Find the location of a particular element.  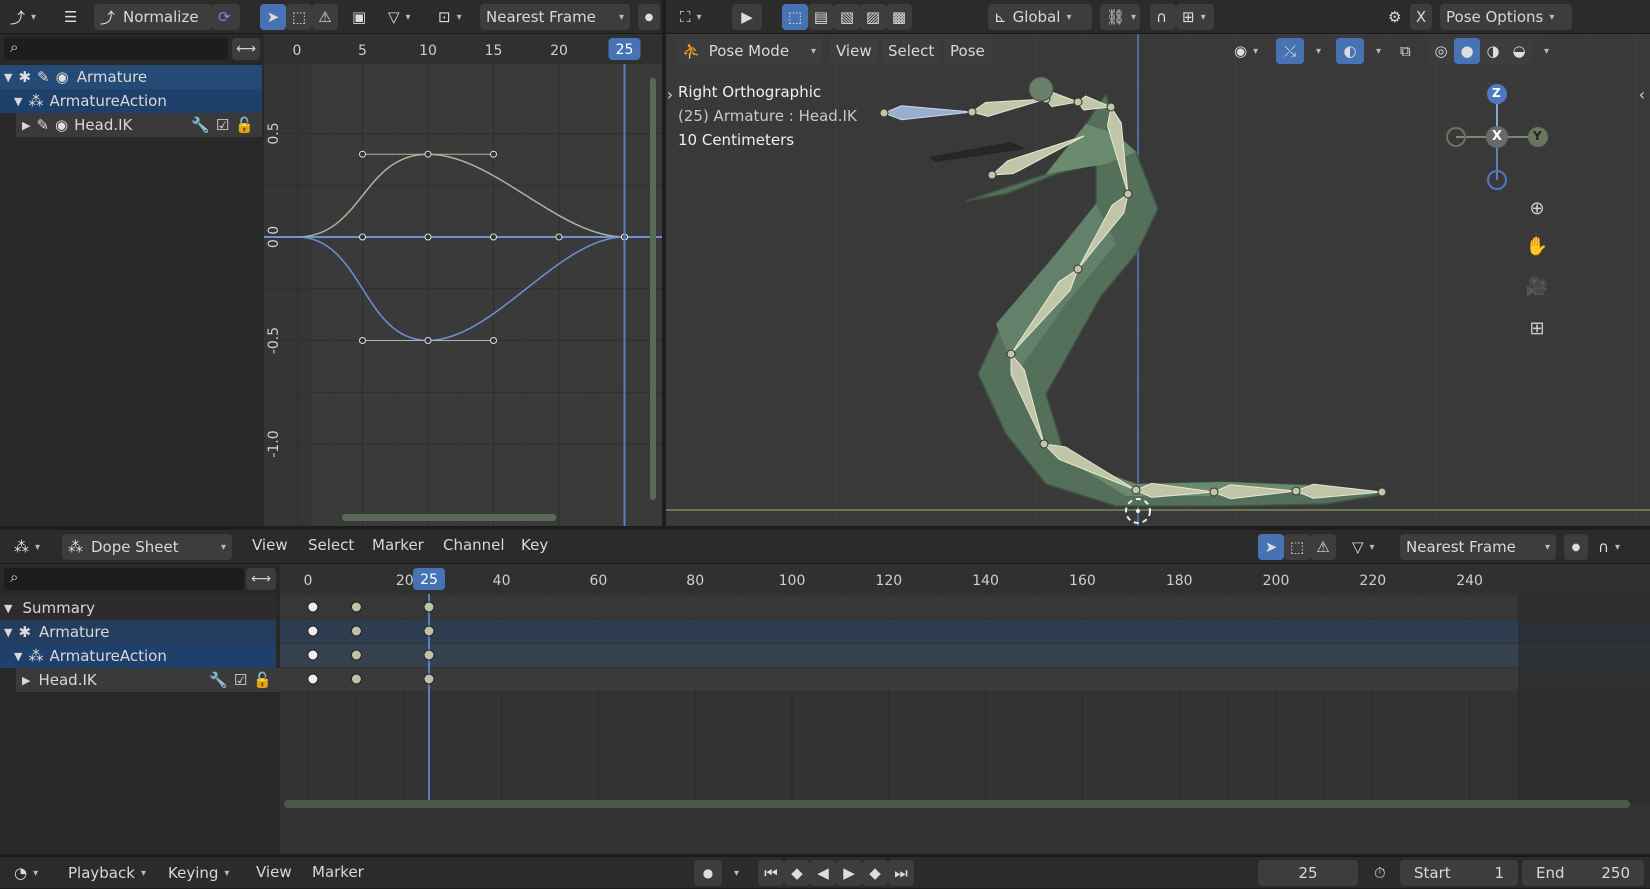

pose-mode-dropdown: ⛹ Pose Mode ▾ is located at coordinates (749, 51).